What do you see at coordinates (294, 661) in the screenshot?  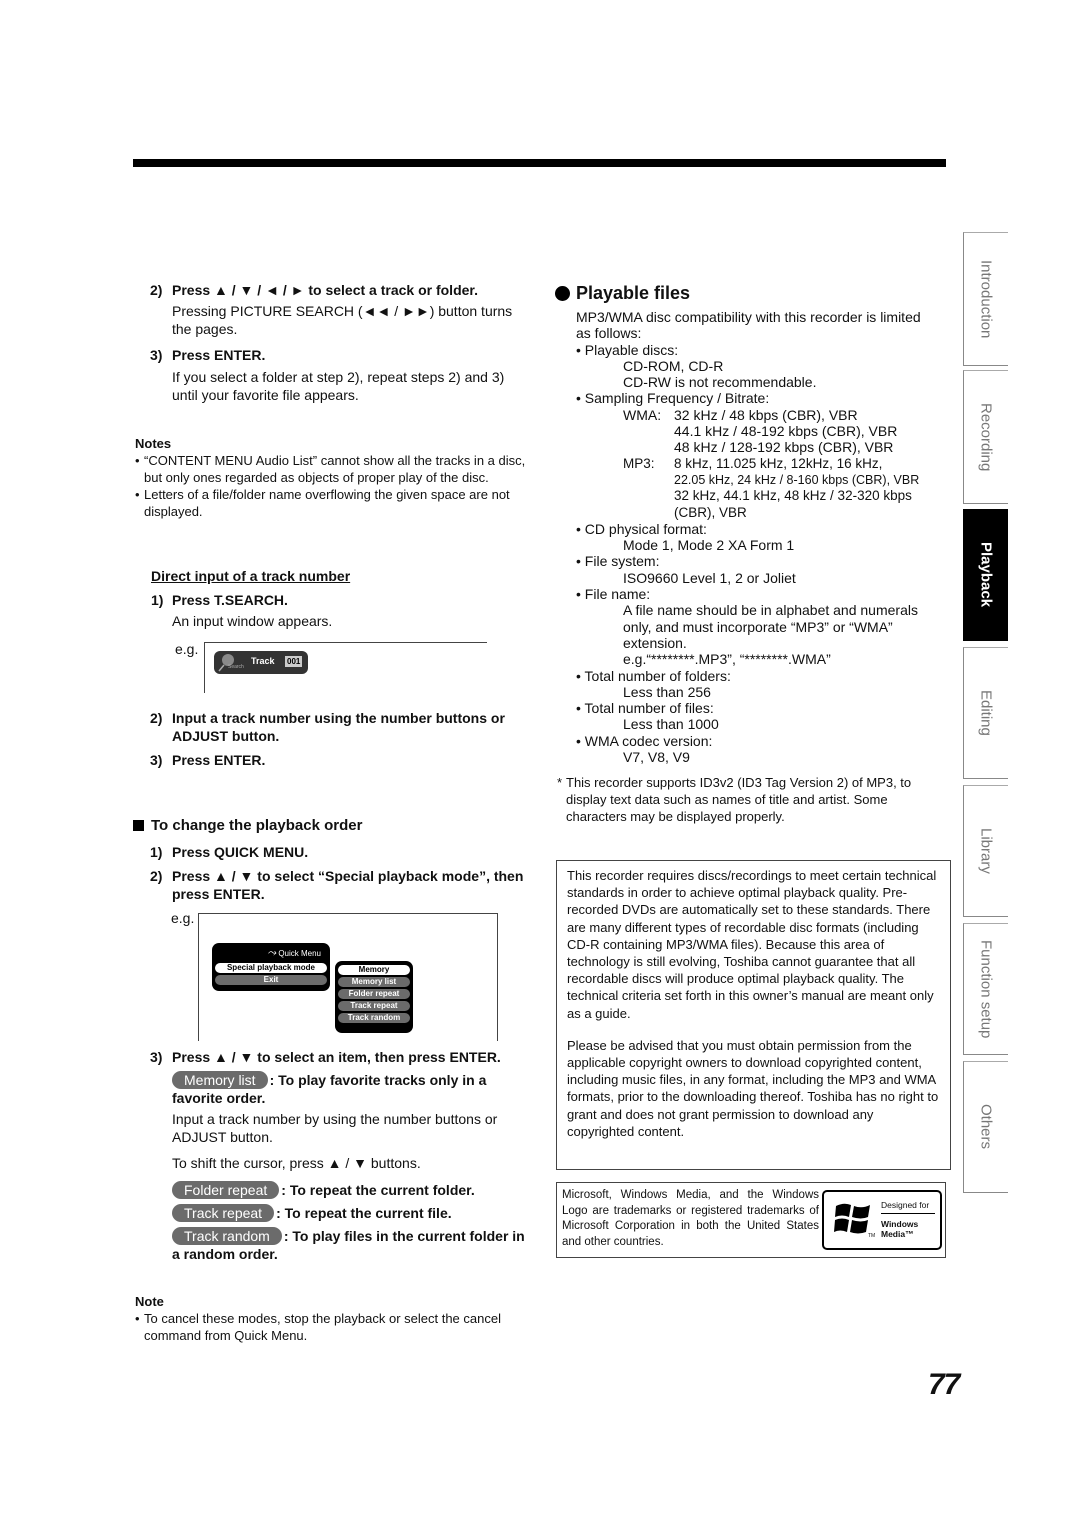 I see `track-number-value: 001` at bounding box center [294, 661].